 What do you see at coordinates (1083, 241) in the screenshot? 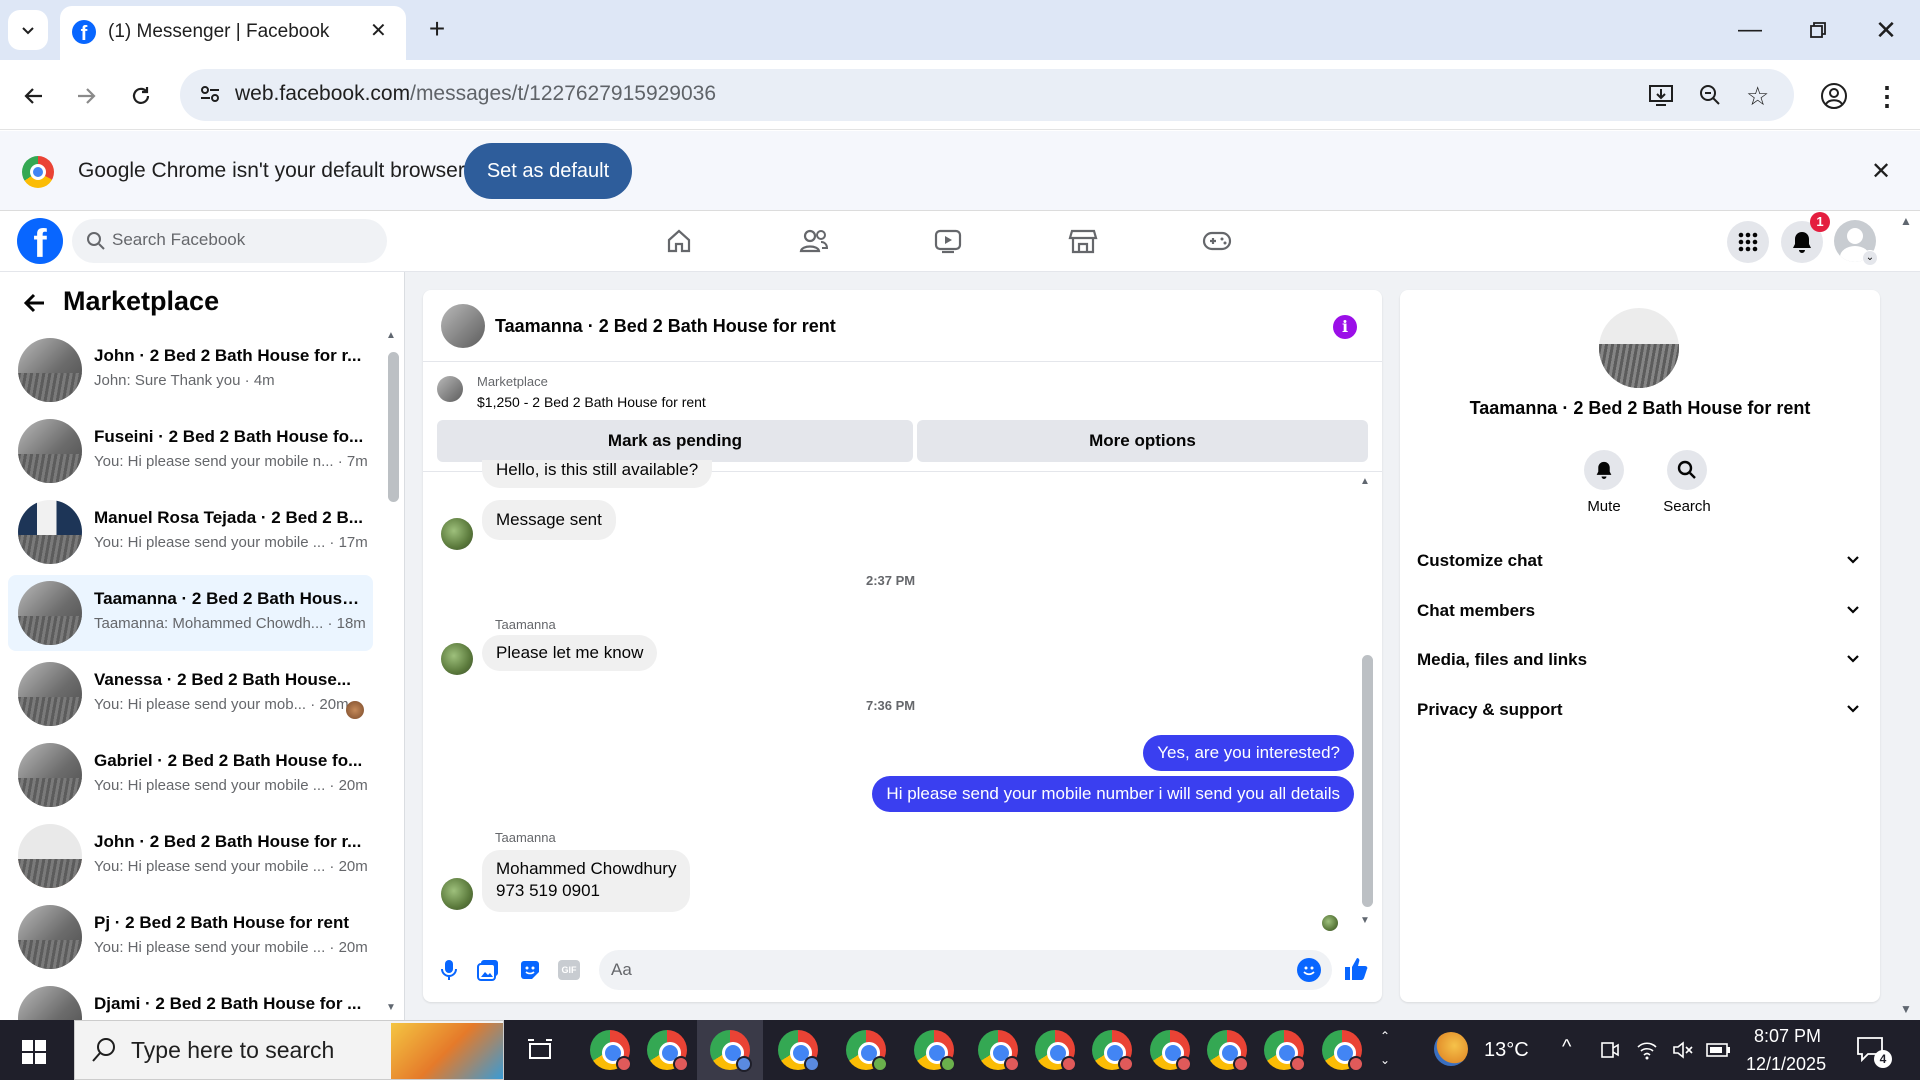
I see `marketplace-icon` at bounding box center [1083, 241].